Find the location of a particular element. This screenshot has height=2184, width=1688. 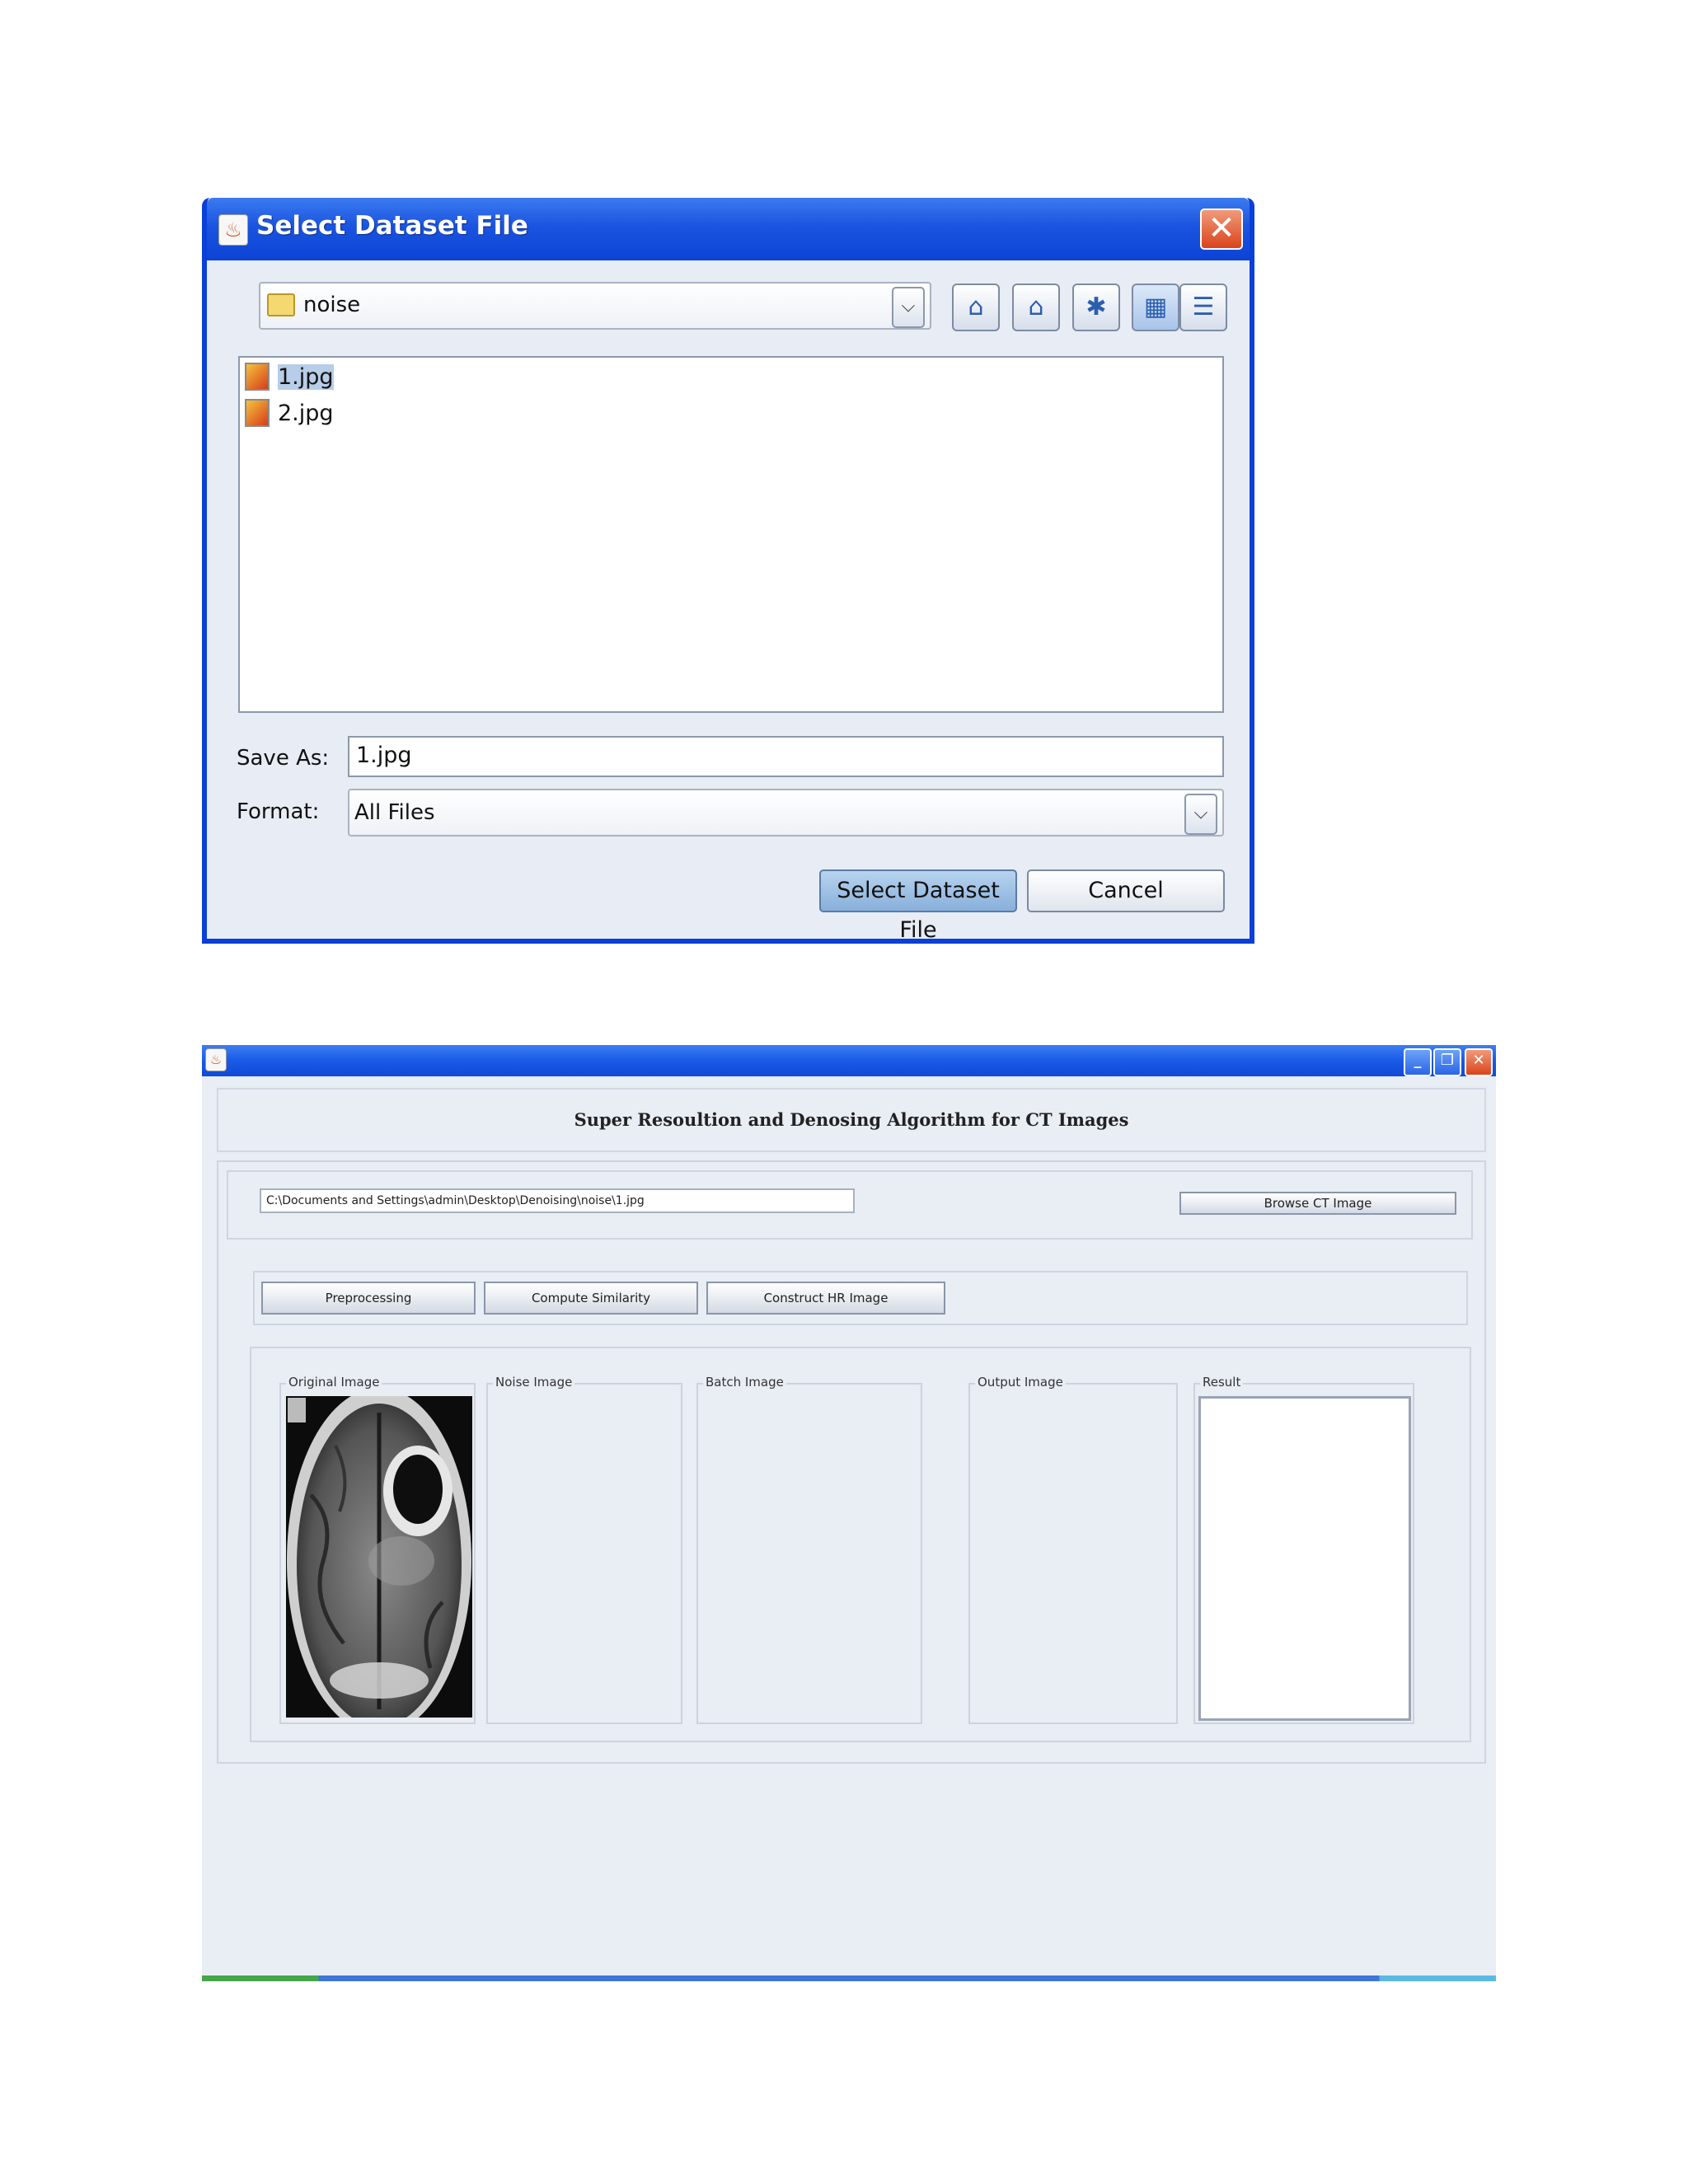

file-item-2: 2.jpg is located at coordinates (291, 413).